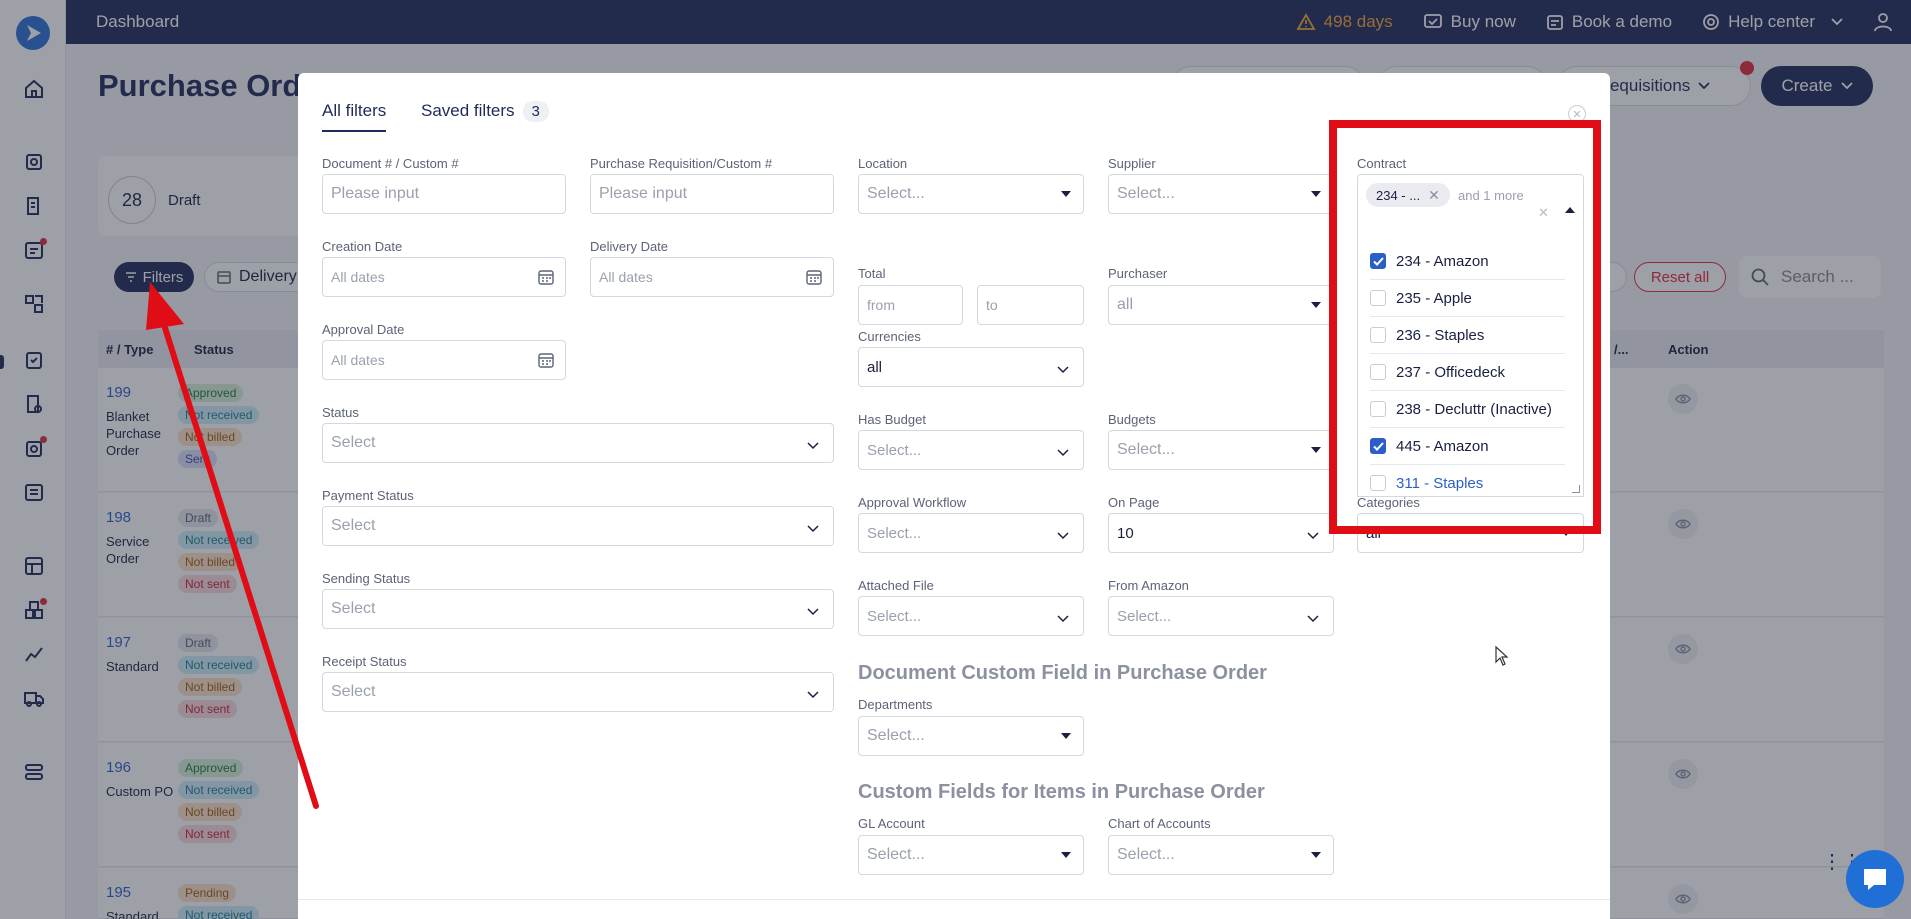 The width and height of the screenshot is (1911, 919). Describe the element at coordinates (1030, 305) in the screenshot. I see `total-to-input: to` at that location.